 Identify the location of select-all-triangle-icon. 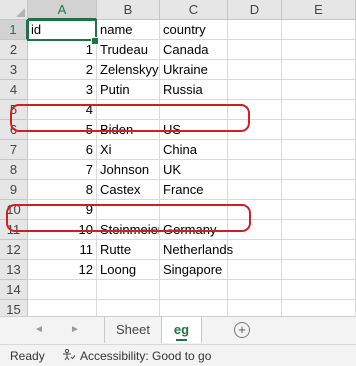
(20, 12).